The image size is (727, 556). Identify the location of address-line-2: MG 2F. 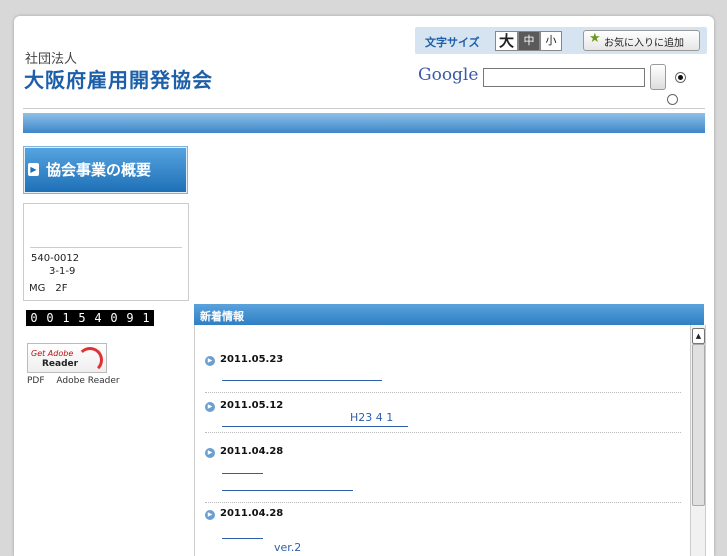
(48, 288).